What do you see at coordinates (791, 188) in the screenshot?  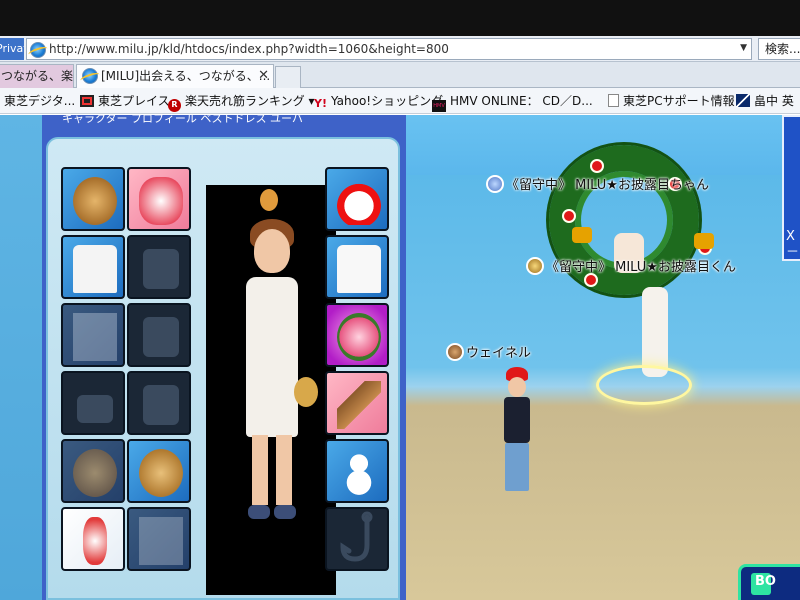 I see `side-signboard: X－` at bounding box center [791, 188].